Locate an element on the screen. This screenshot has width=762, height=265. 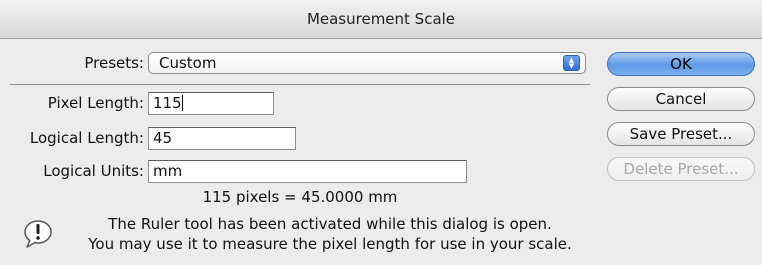
logical-units-field: mm is located at coordinates (307, 171).